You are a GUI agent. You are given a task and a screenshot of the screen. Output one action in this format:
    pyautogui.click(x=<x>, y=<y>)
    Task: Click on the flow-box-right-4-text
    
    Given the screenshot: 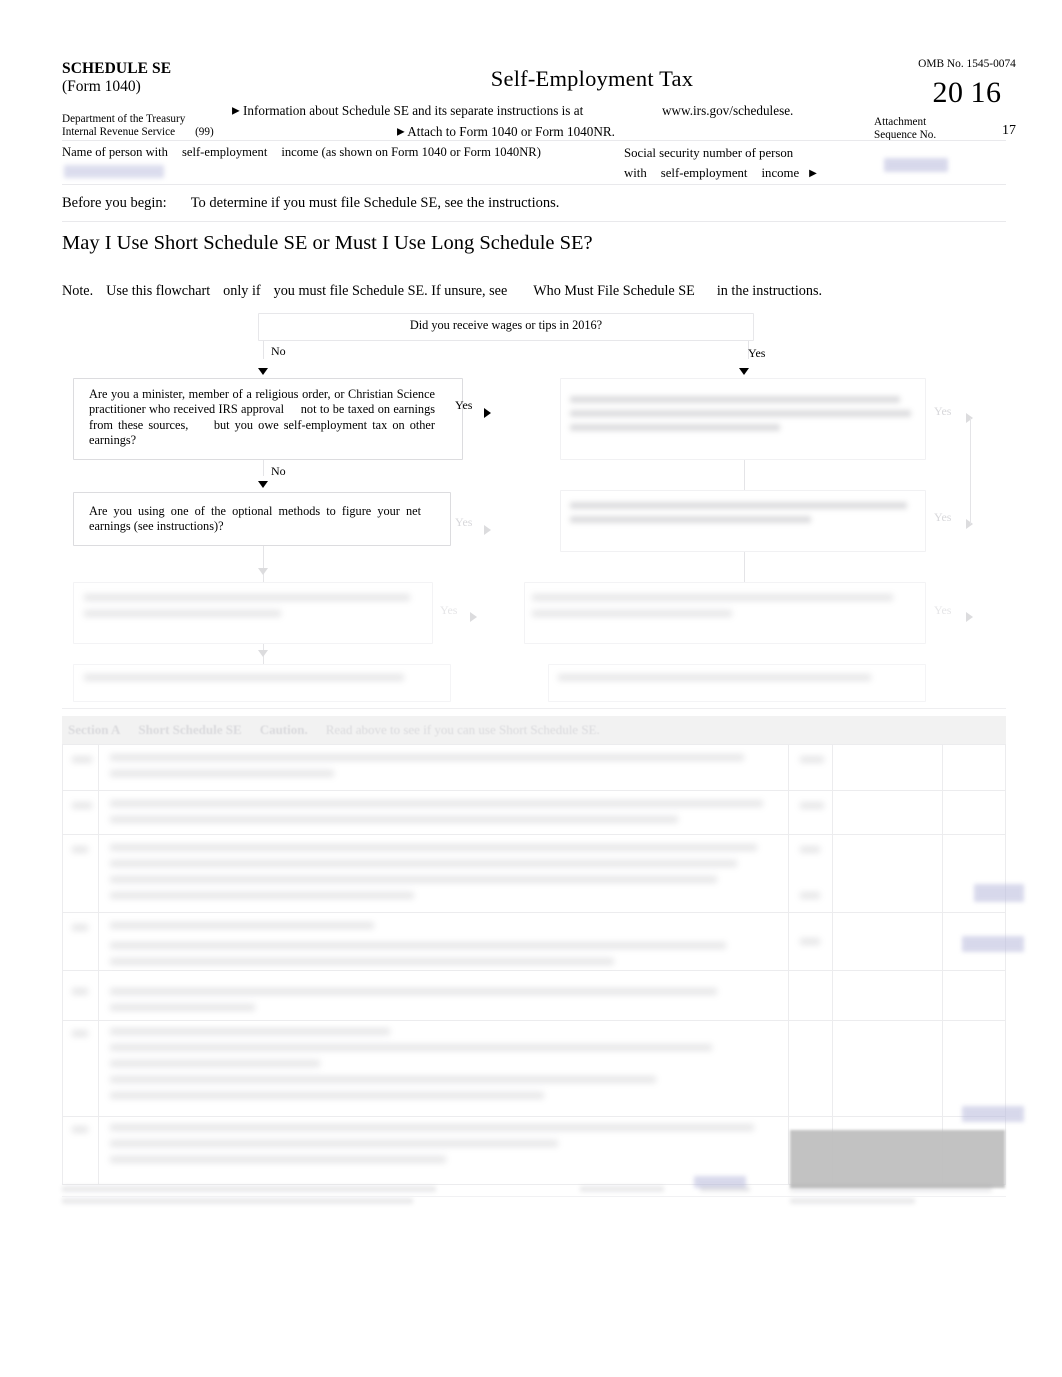 What is the action you would take?
    pyautogui.click(x=736, y=682)
    